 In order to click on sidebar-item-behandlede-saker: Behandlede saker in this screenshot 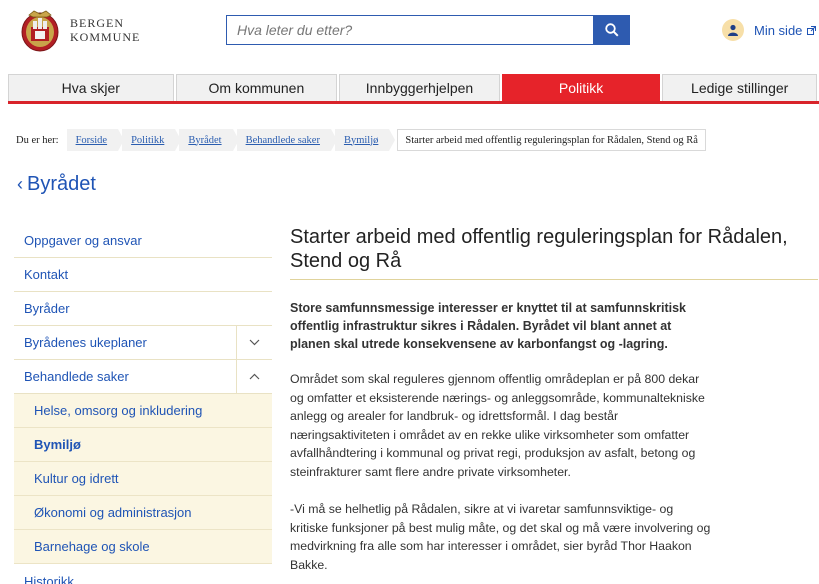, I will do `click(143, 377)`.